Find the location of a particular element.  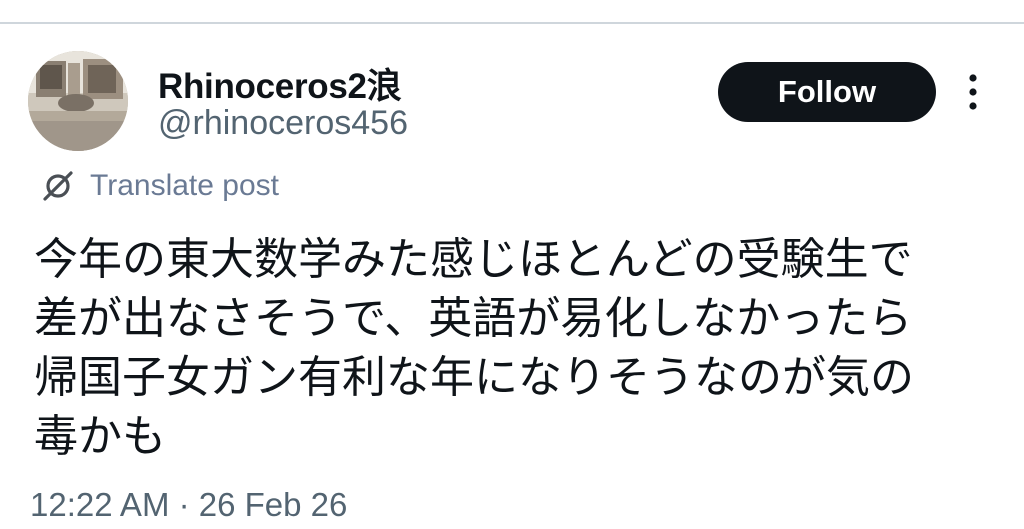

translate-globe-icon is located at coordinates (58, 186).